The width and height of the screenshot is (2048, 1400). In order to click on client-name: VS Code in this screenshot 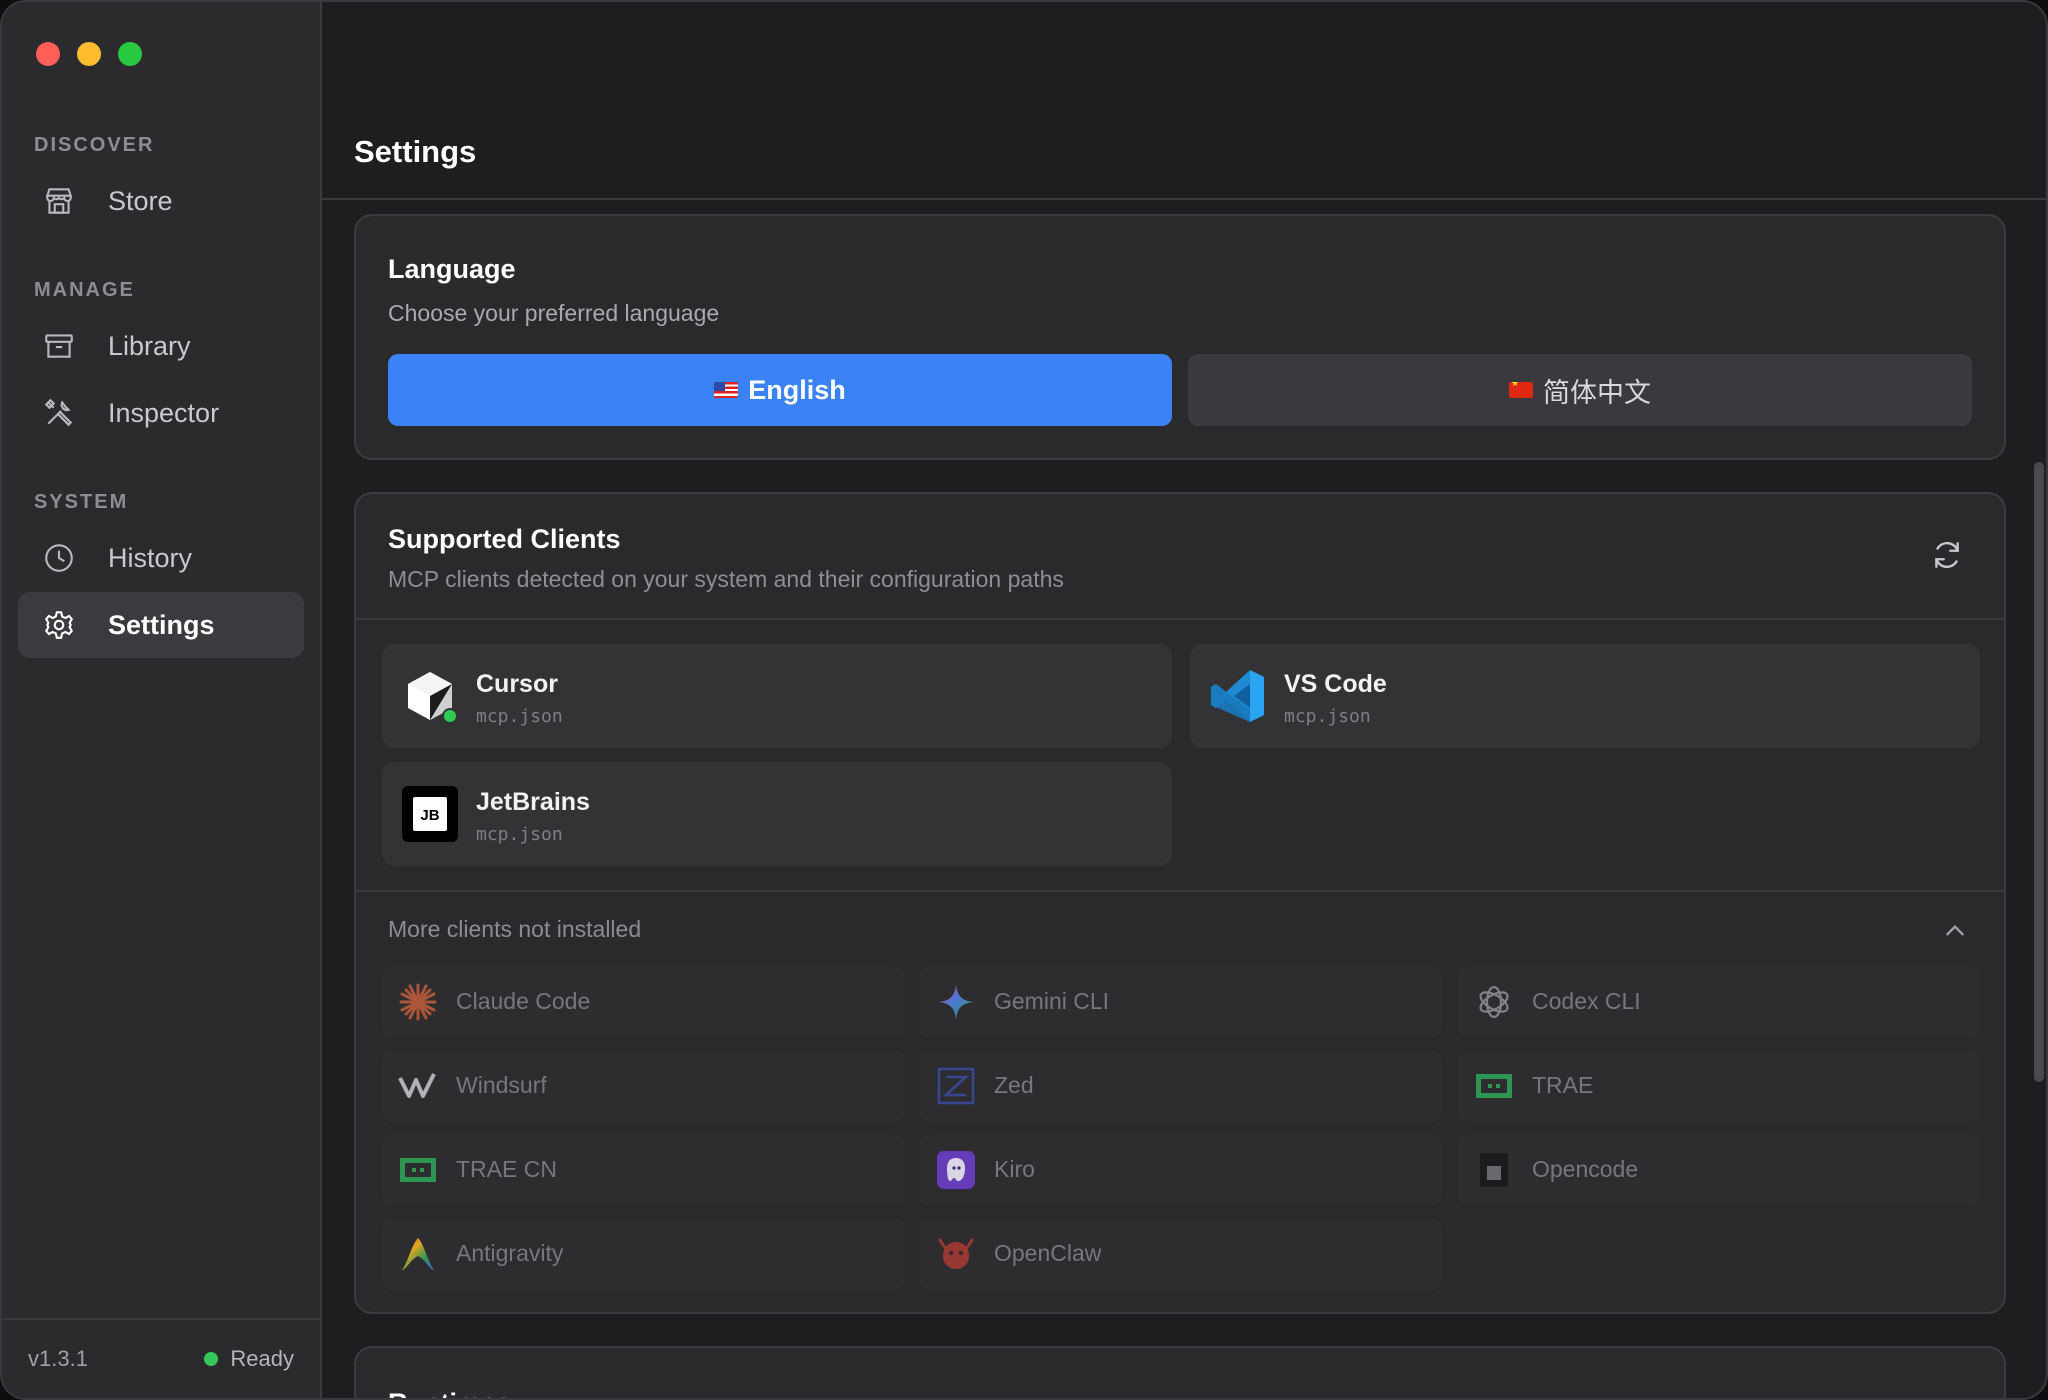, I will do `click(1335, 684)`.